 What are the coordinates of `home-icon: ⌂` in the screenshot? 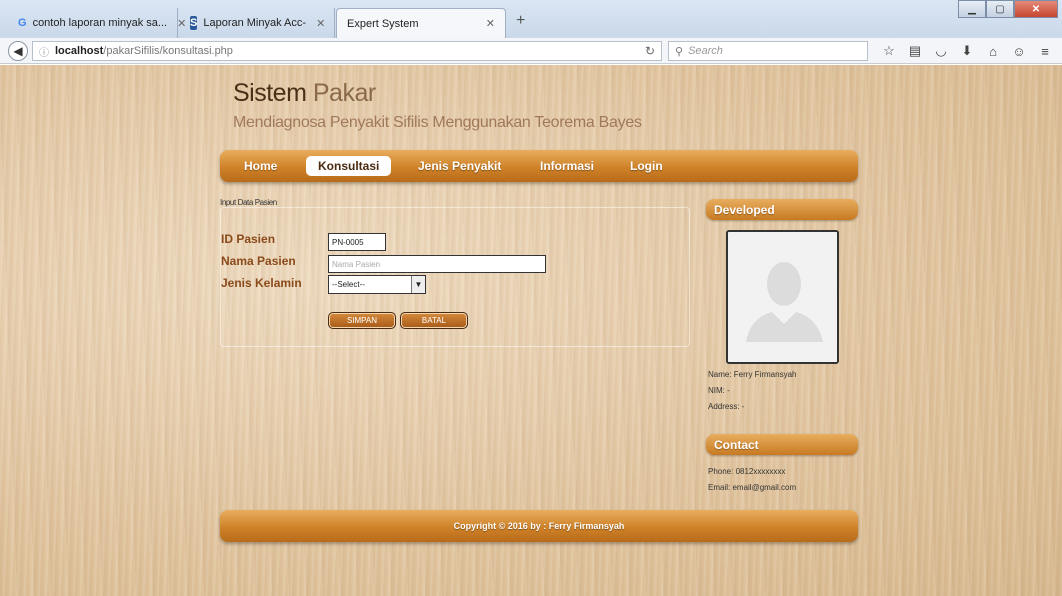 It's located at (993, 51).